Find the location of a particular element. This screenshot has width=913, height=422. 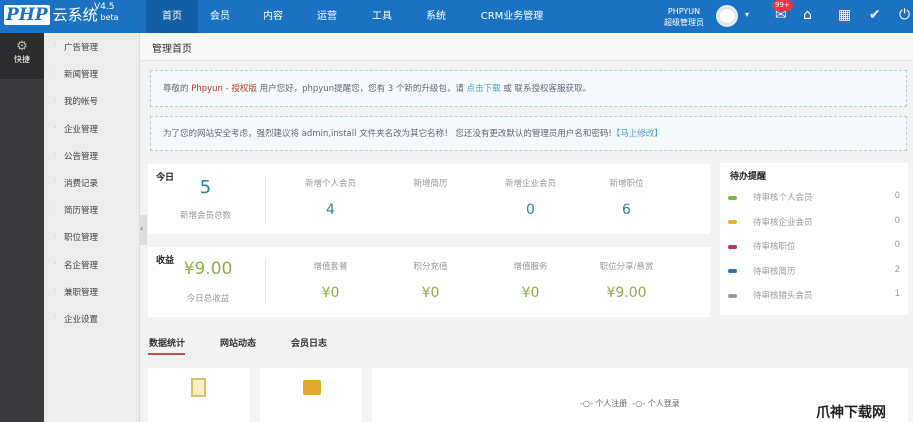

stat-label: 积分充值 is located at coordinates (430, 267).